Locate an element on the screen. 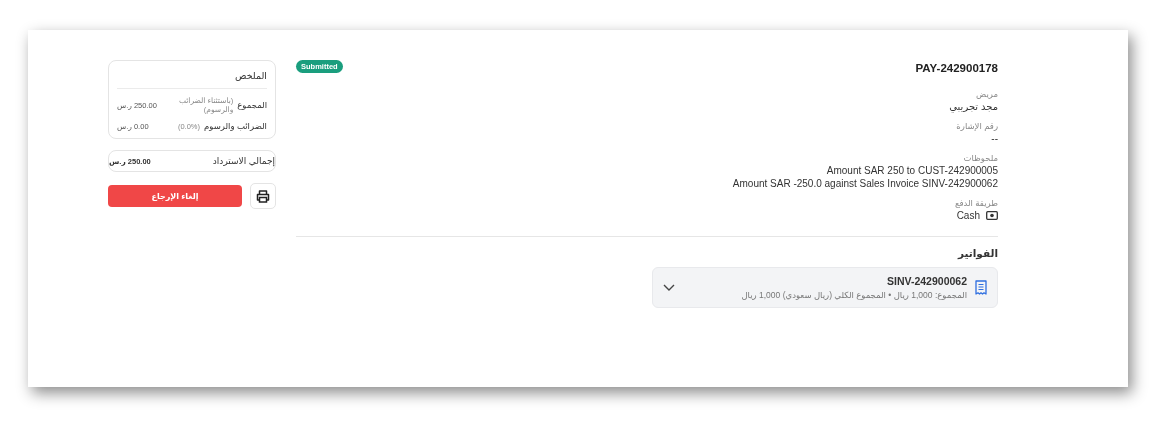 Image resolution: width=1170 pixels, height=431 pixels. note-line: Amount SAR 250 to CUST-242900005 is located at coordinates (912, 170).